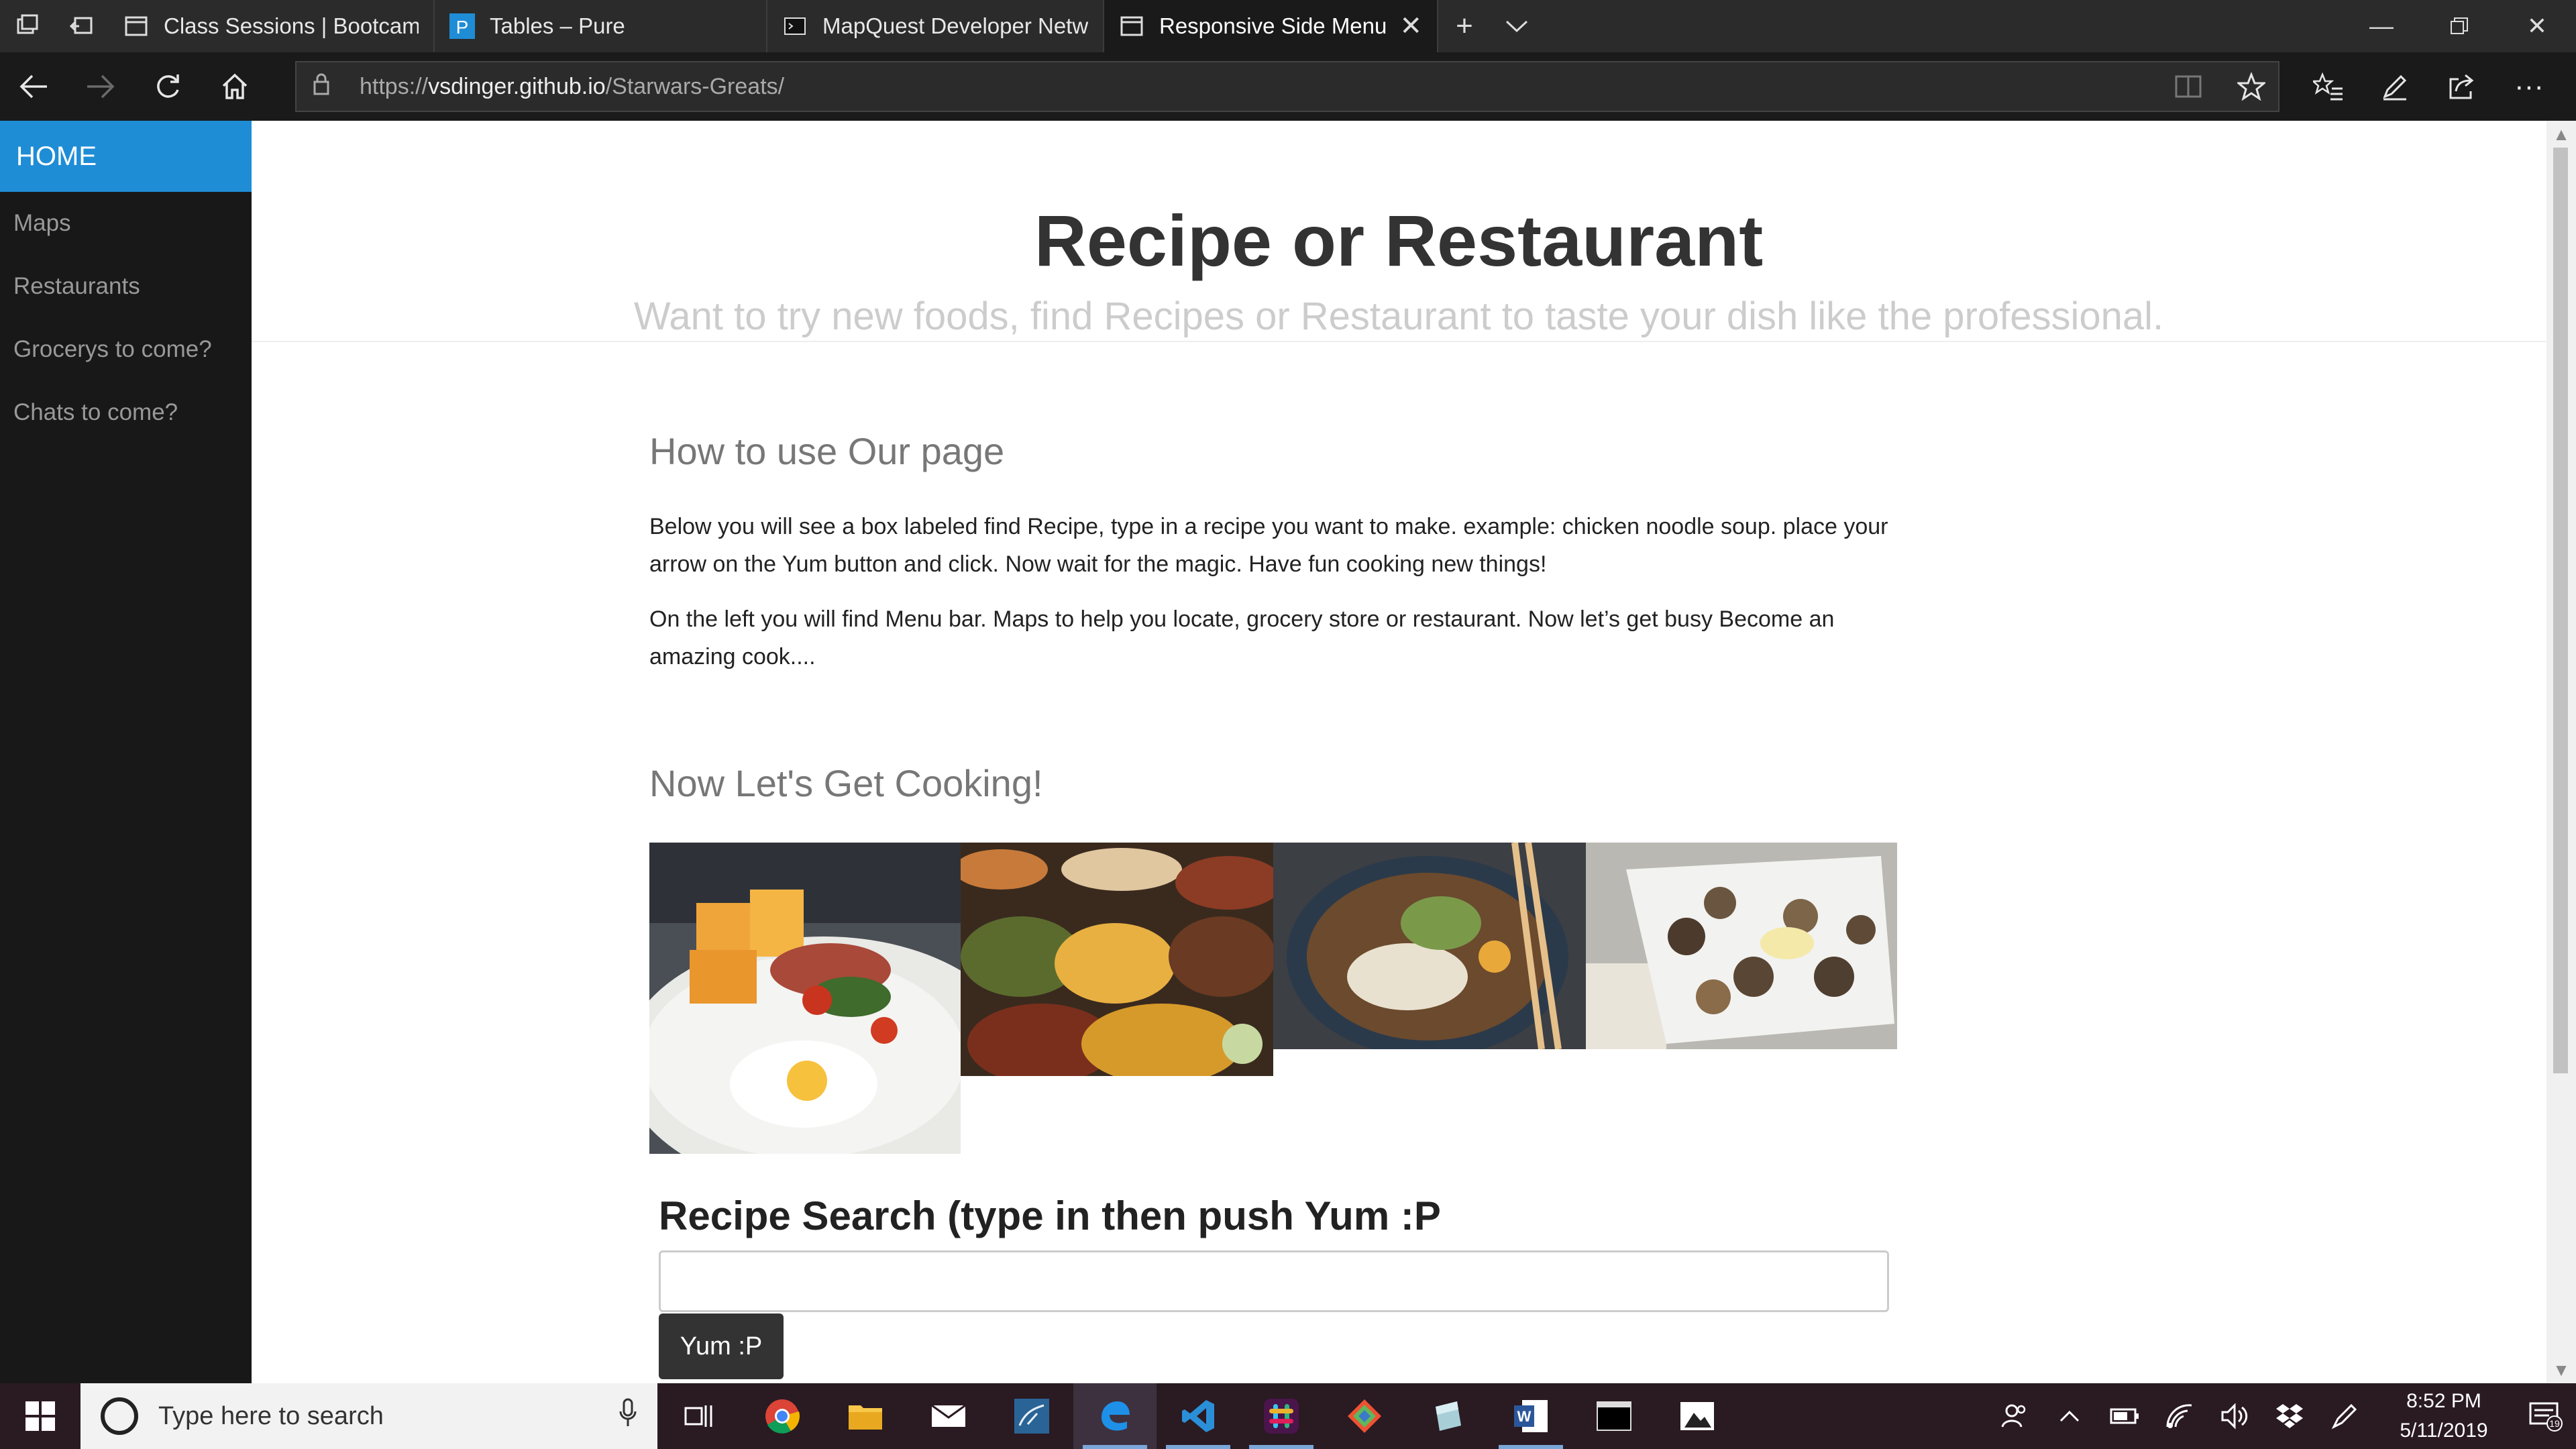  Describe the element at coordinates (126, 349) in the screenshot. I see `menu-item-grocerys: Grocerys to come?` at that location.